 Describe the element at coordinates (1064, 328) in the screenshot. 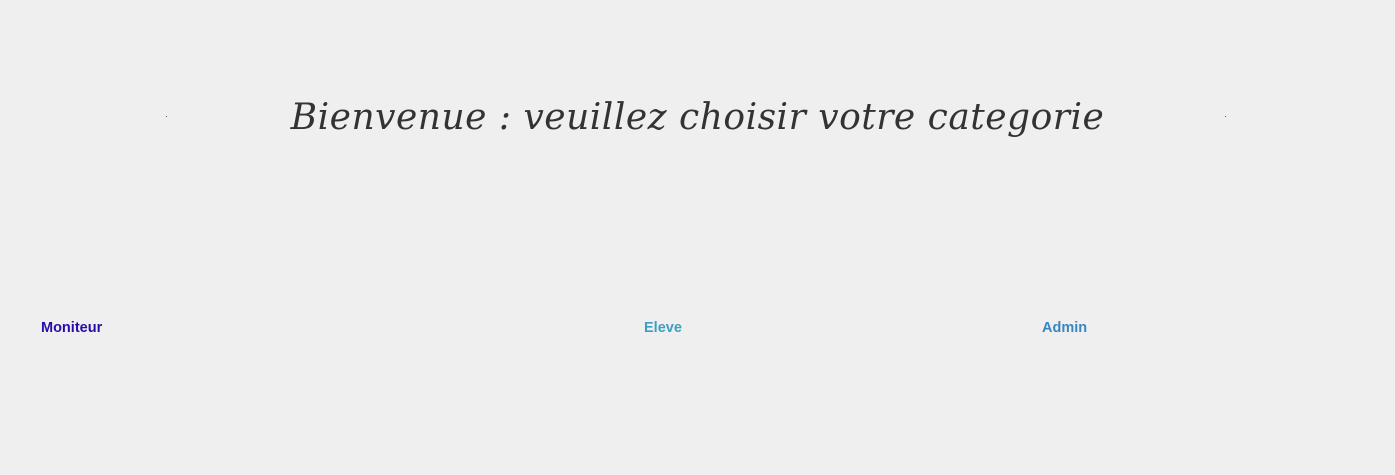

I see `category-link-admin: Admin` at that location.